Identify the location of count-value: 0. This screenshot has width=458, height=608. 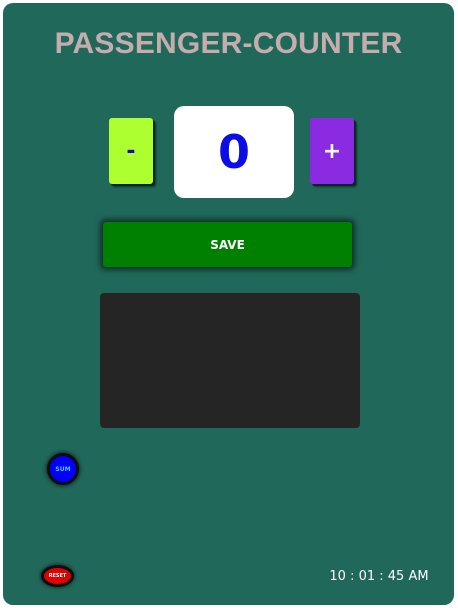
(233, 152).